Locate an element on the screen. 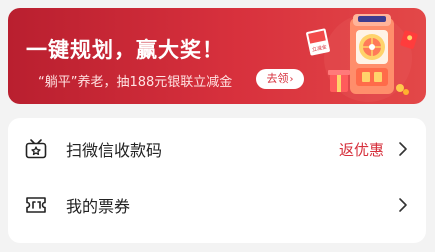 The image size is (435, 252). menu-item-label: 我的票券 is located at coordinates (98, 206).